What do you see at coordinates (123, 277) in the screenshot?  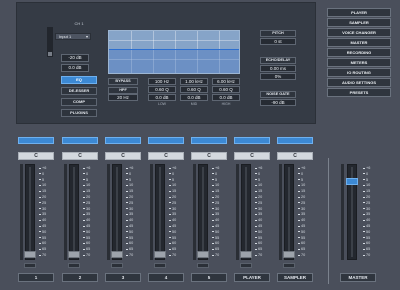 I see `channel-name-button: 3` at bounding box center [123, 277].